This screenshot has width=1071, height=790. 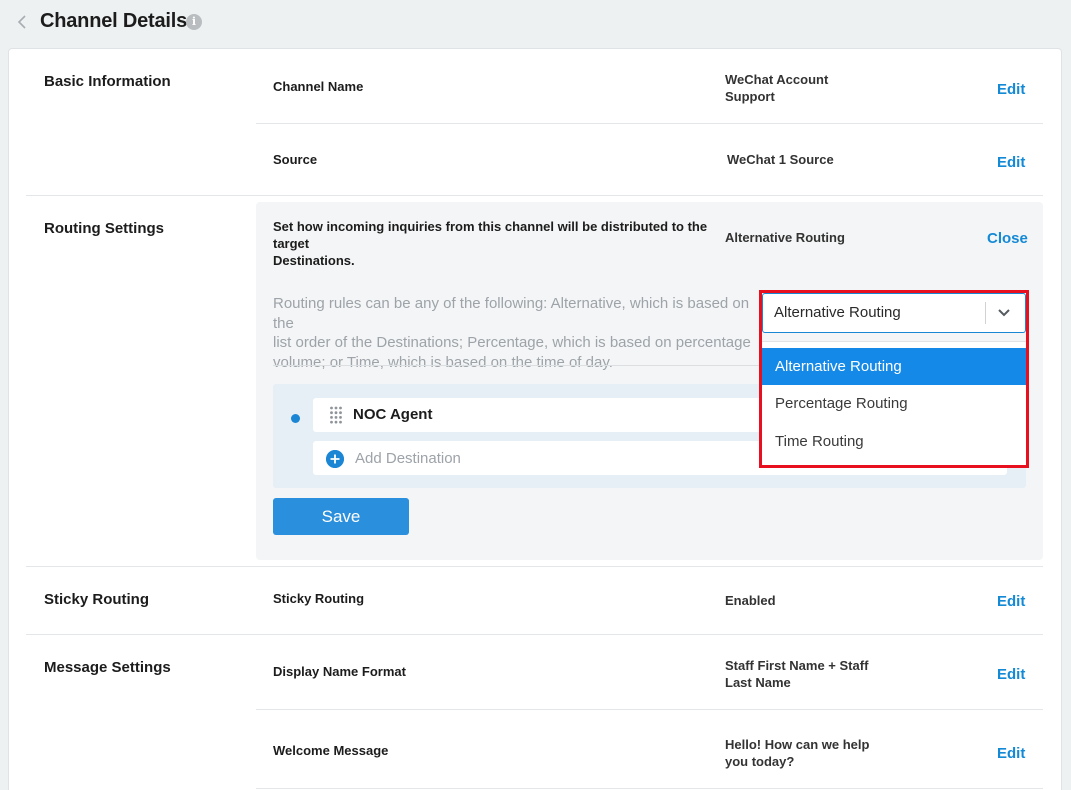 I want to click on value-line: Hello! How can we help, so click(x=797, y=744).